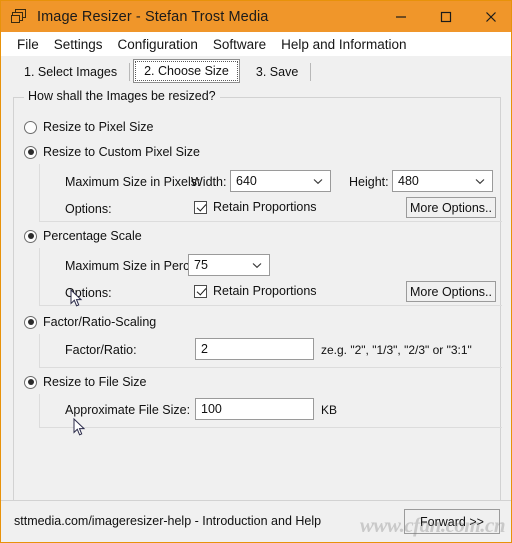  What do you see at coordinates (30, 236) in the screenshot?
I see `radio-percentage-scale-indicator` at bounding box center [30, 236].